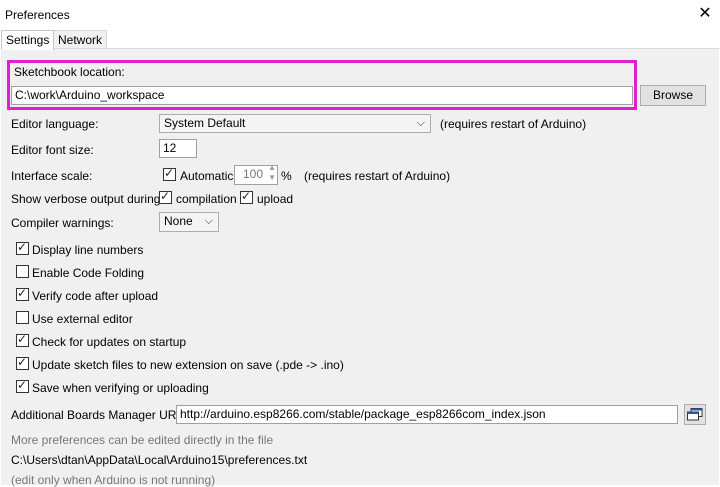  Describe the element at coordinates (22, 339) in the screenshot. I see `check-updates-checkbox` at that location.